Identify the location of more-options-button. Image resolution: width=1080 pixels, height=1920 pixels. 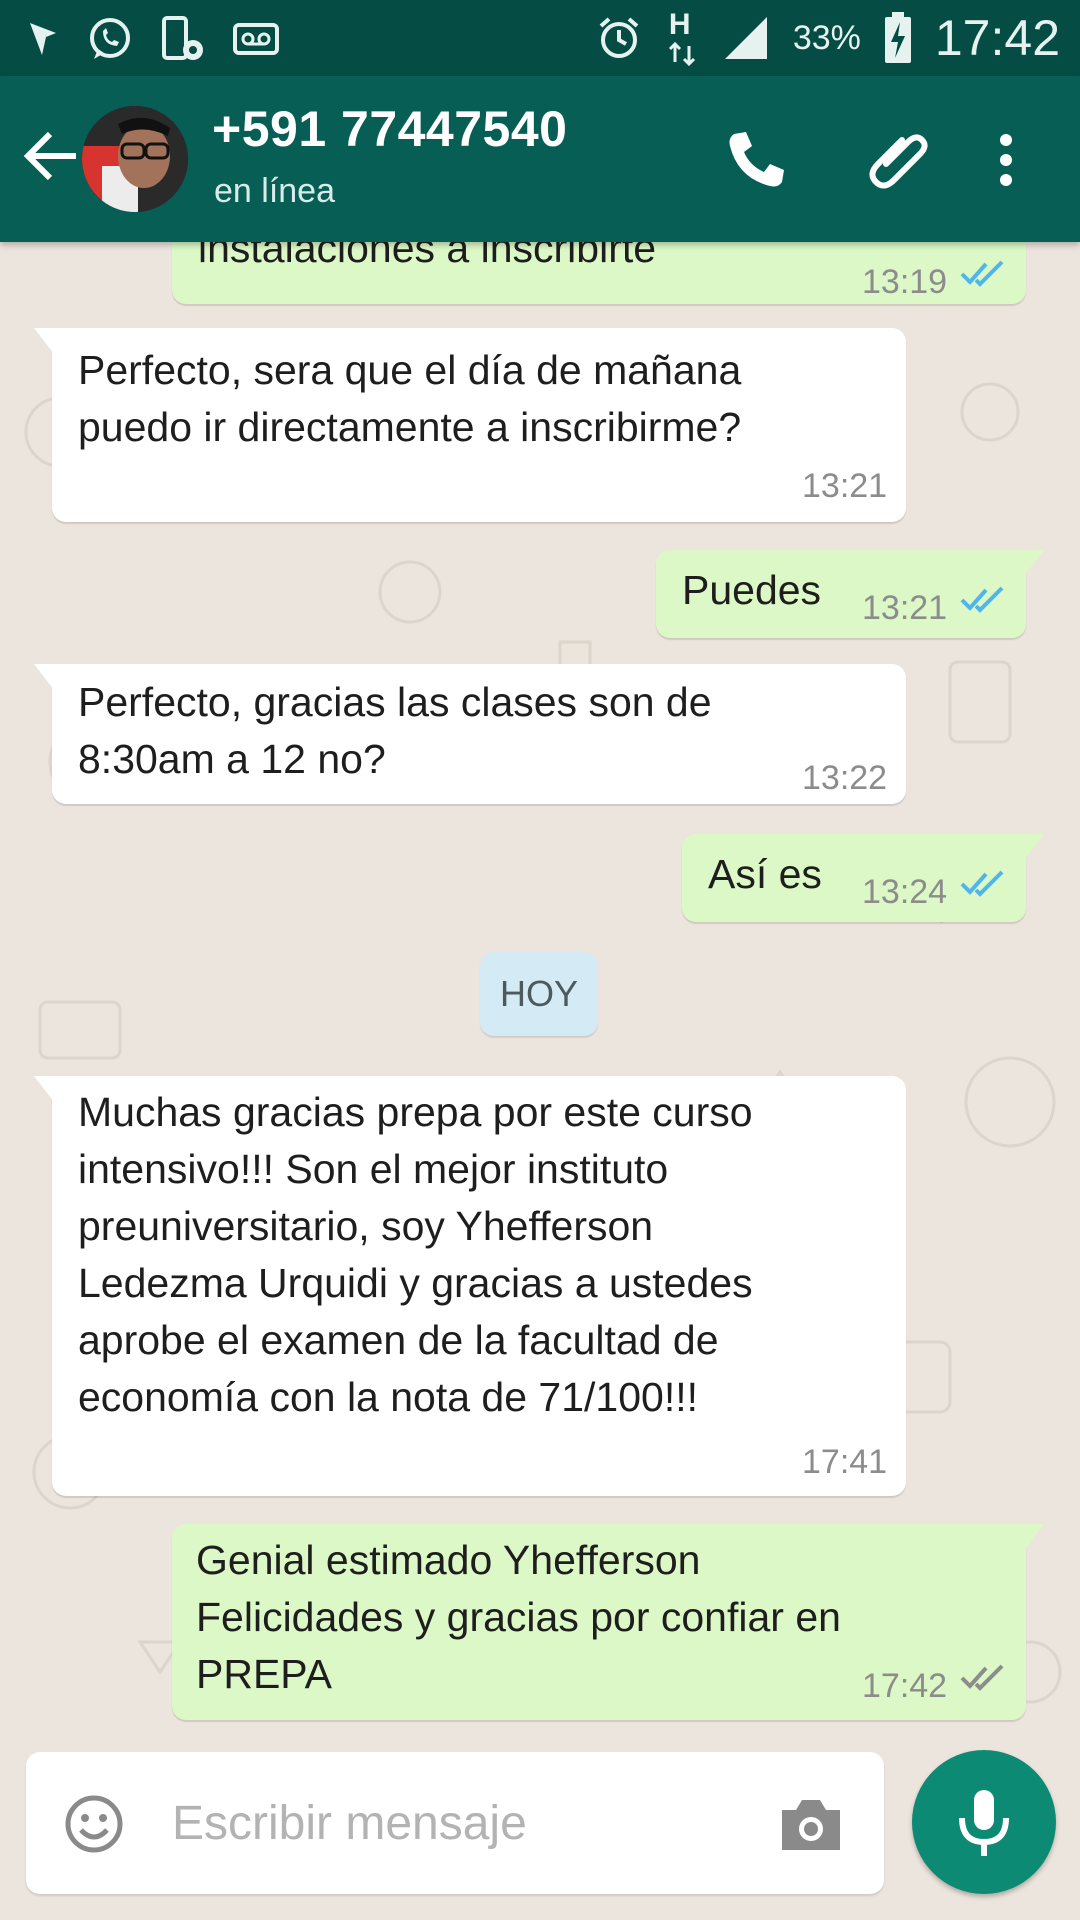
(1006, 160).